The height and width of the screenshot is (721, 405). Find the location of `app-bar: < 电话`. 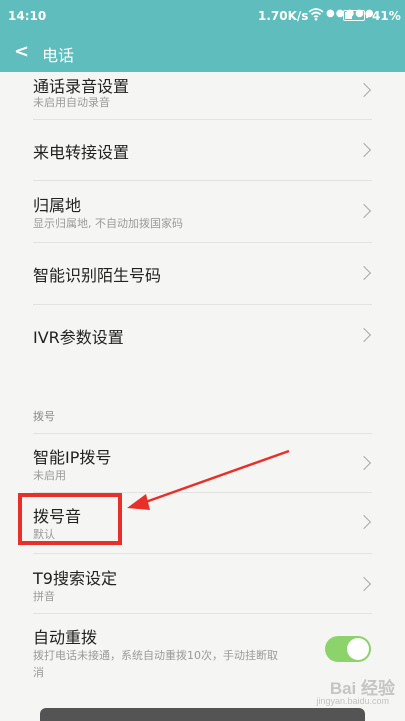

app-bar: < 电话 is located at coordinates (202, 52).